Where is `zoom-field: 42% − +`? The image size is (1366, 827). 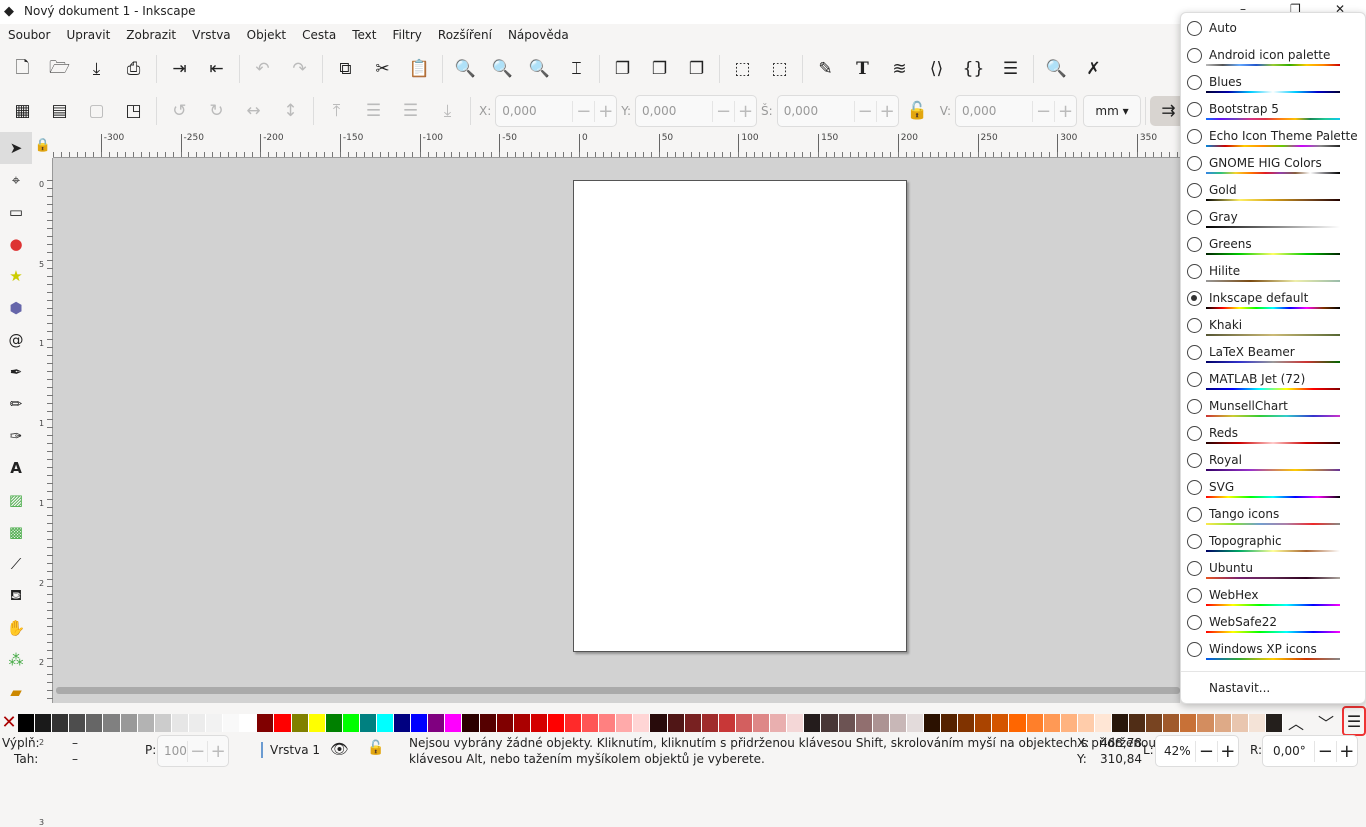
zoom-field: 42% − + is located at coordinates (1197, 751).